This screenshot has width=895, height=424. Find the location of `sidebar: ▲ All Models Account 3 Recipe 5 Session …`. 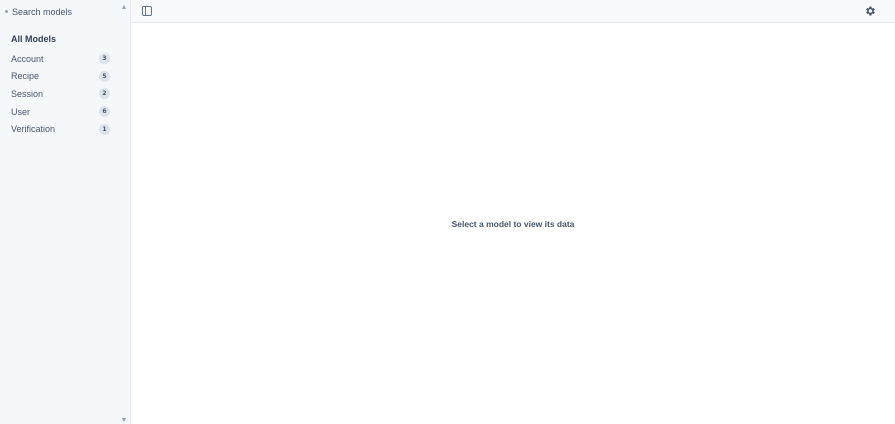

sidebar: ▲ All Models Account 3 Recipe 5 Session … is located at coordinates (65, 212).